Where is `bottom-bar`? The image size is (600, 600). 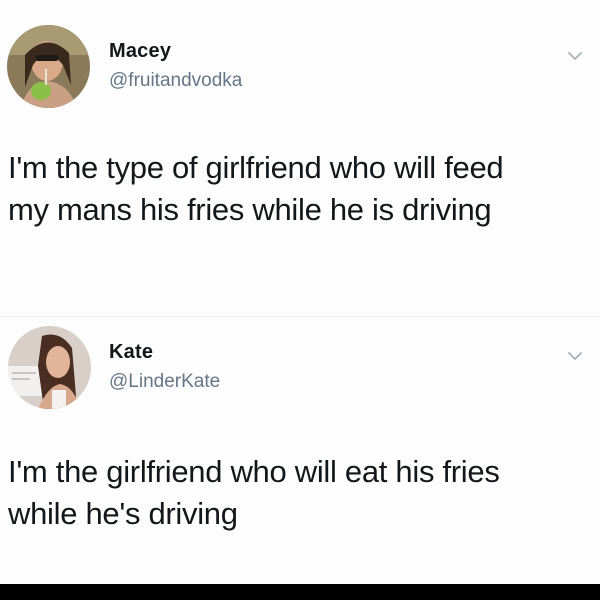
bottom-bar is located at coordinates (300, 592).